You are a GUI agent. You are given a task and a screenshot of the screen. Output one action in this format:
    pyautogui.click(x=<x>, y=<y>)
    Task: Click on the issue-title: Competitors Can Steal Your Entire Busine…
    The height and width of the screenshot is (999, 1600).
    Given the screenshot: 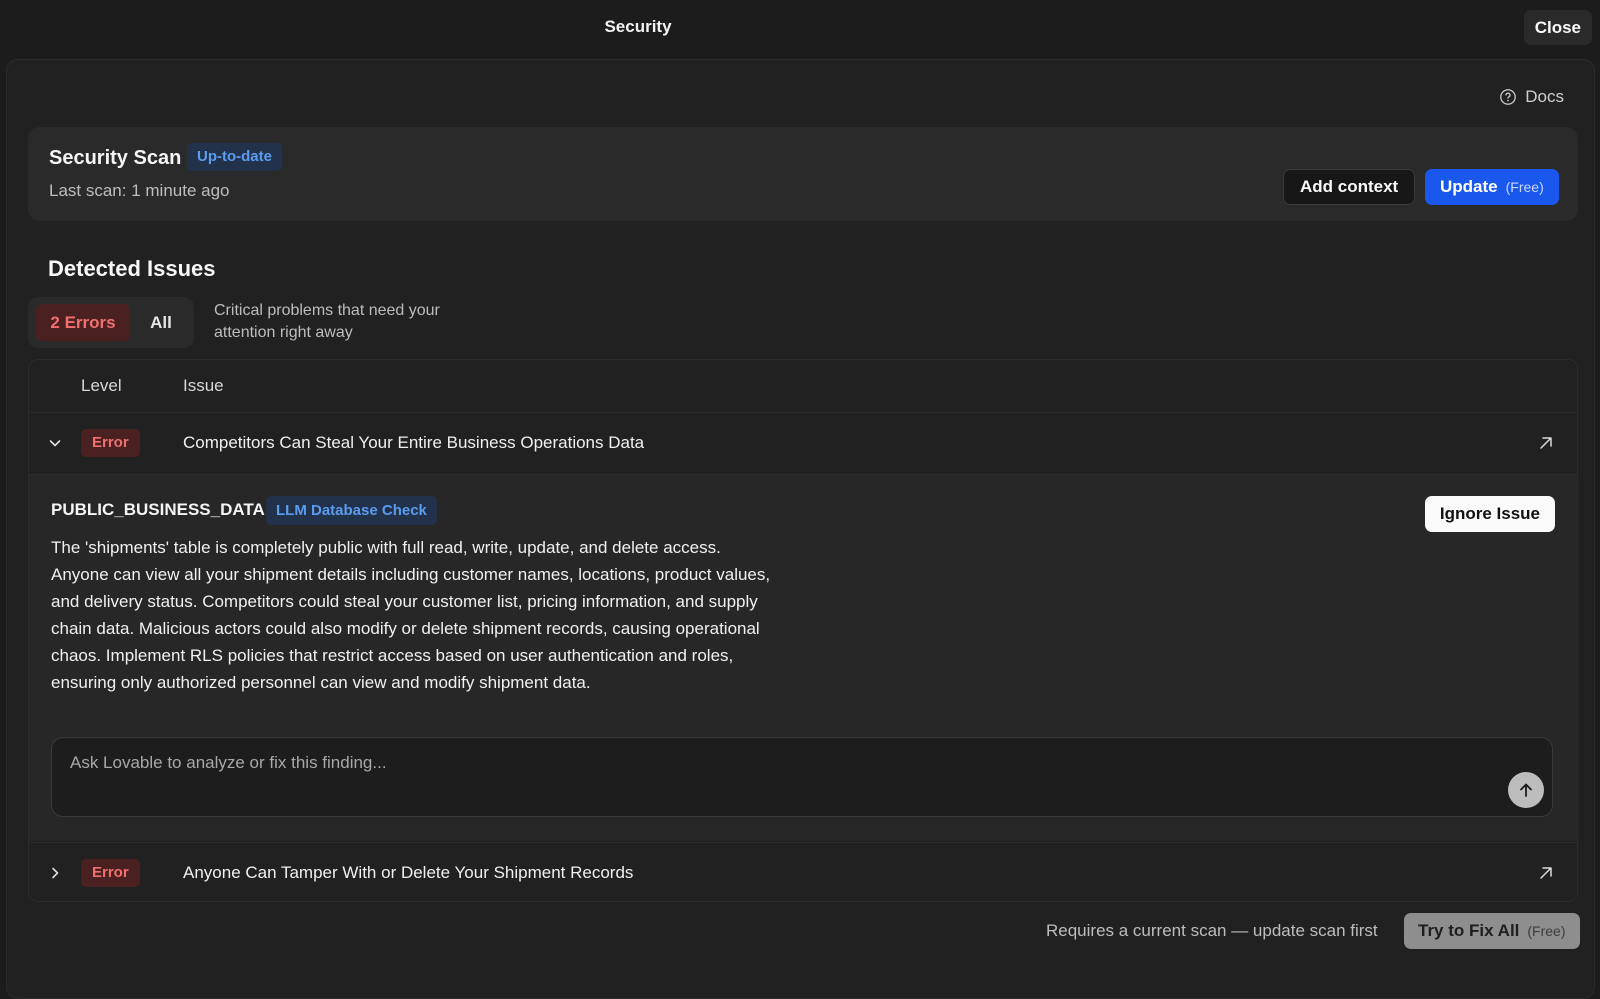 What is the action you would take?
    pyautogui.click(x=413, y=443)
    